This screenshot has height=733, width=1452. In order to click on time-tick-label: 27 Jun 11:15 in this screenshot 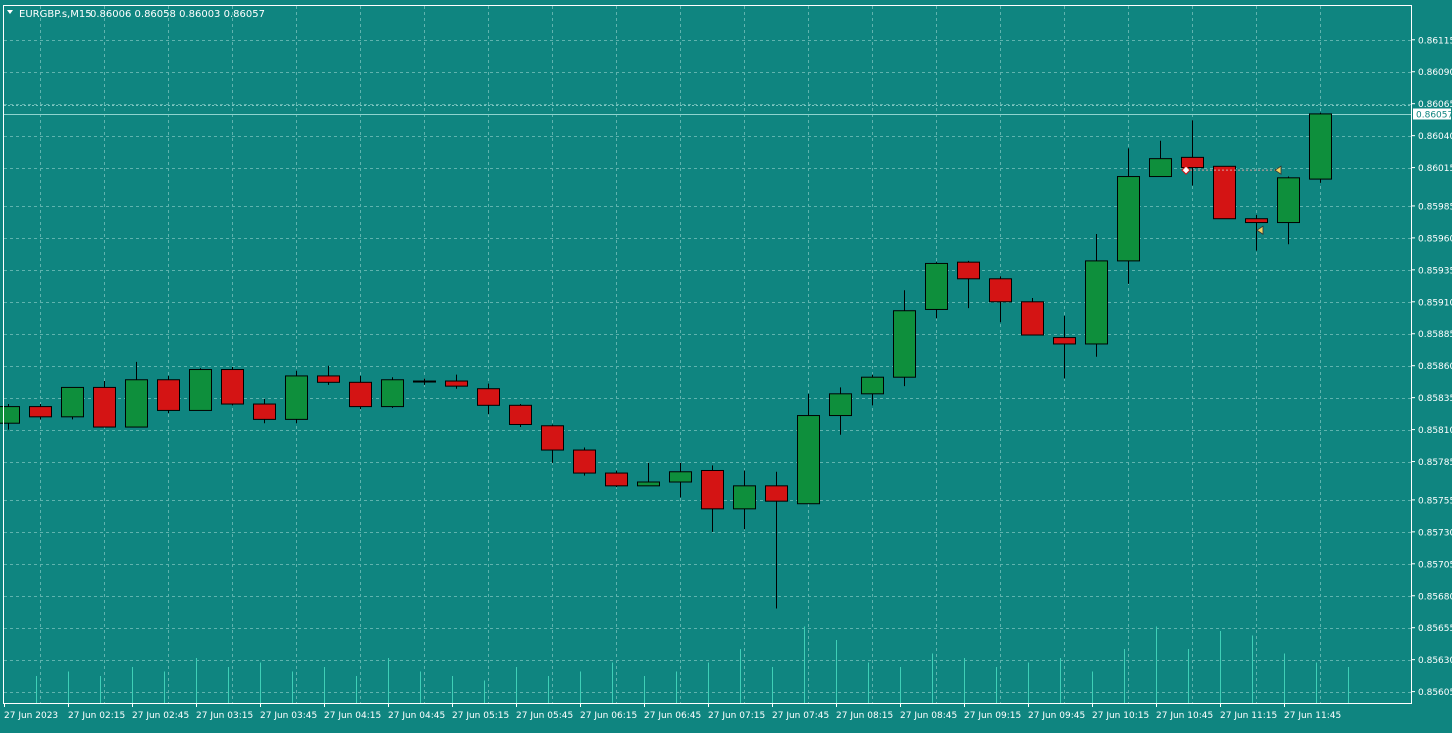, I will do `click(1248, 716)`.